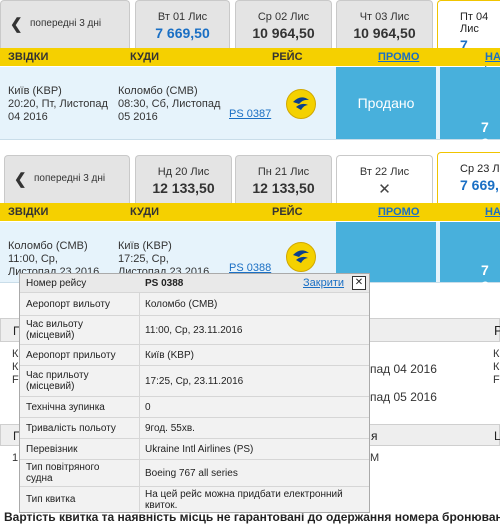 The image size is (500, 526). What do you see at coordinates (71, 355) in the screenshot?
I see `row-label: Аеропорт прильоту` at bounding box center [71, 355].